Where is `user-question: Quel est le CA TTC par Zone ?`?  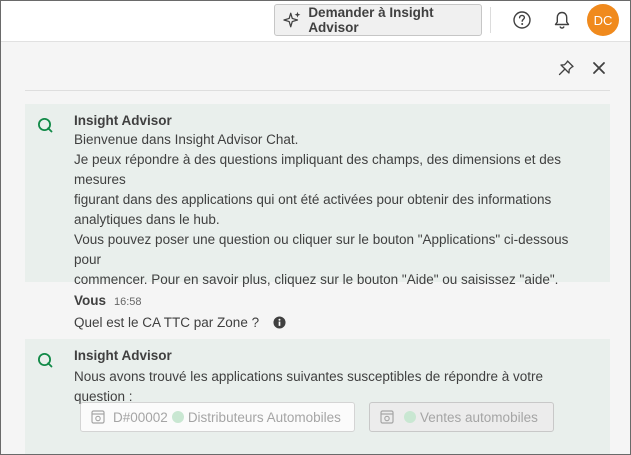
user-question: Quel est le CA TTC par Zone ? is located at coordinates (167, 322).